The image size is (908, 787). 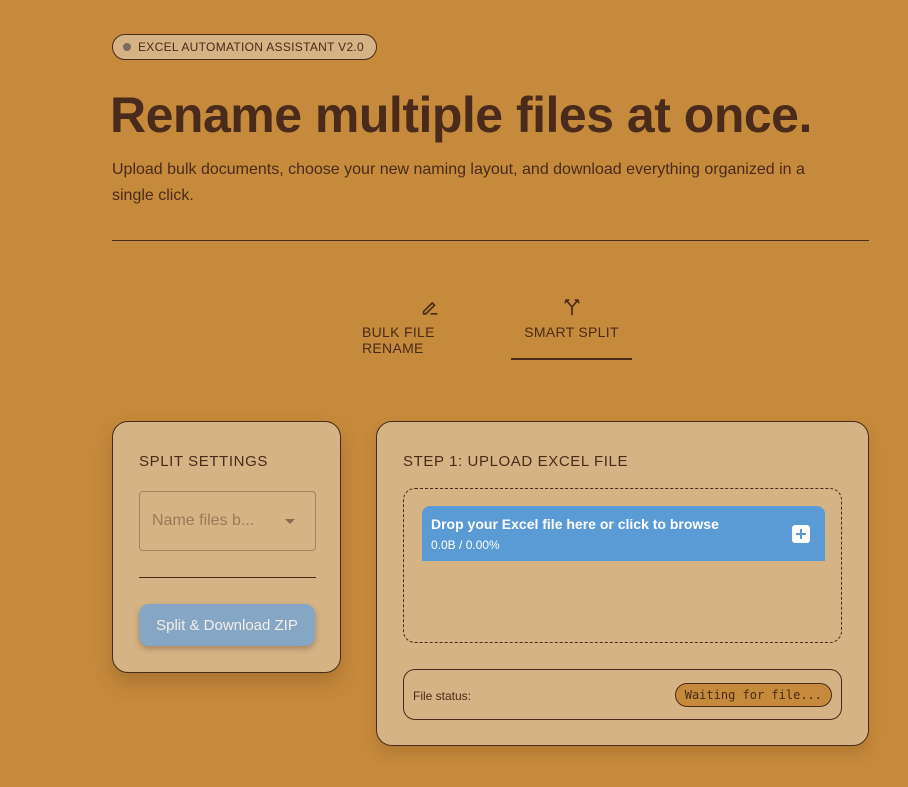 I want to click on header-divider, so click(x=490, y=240).